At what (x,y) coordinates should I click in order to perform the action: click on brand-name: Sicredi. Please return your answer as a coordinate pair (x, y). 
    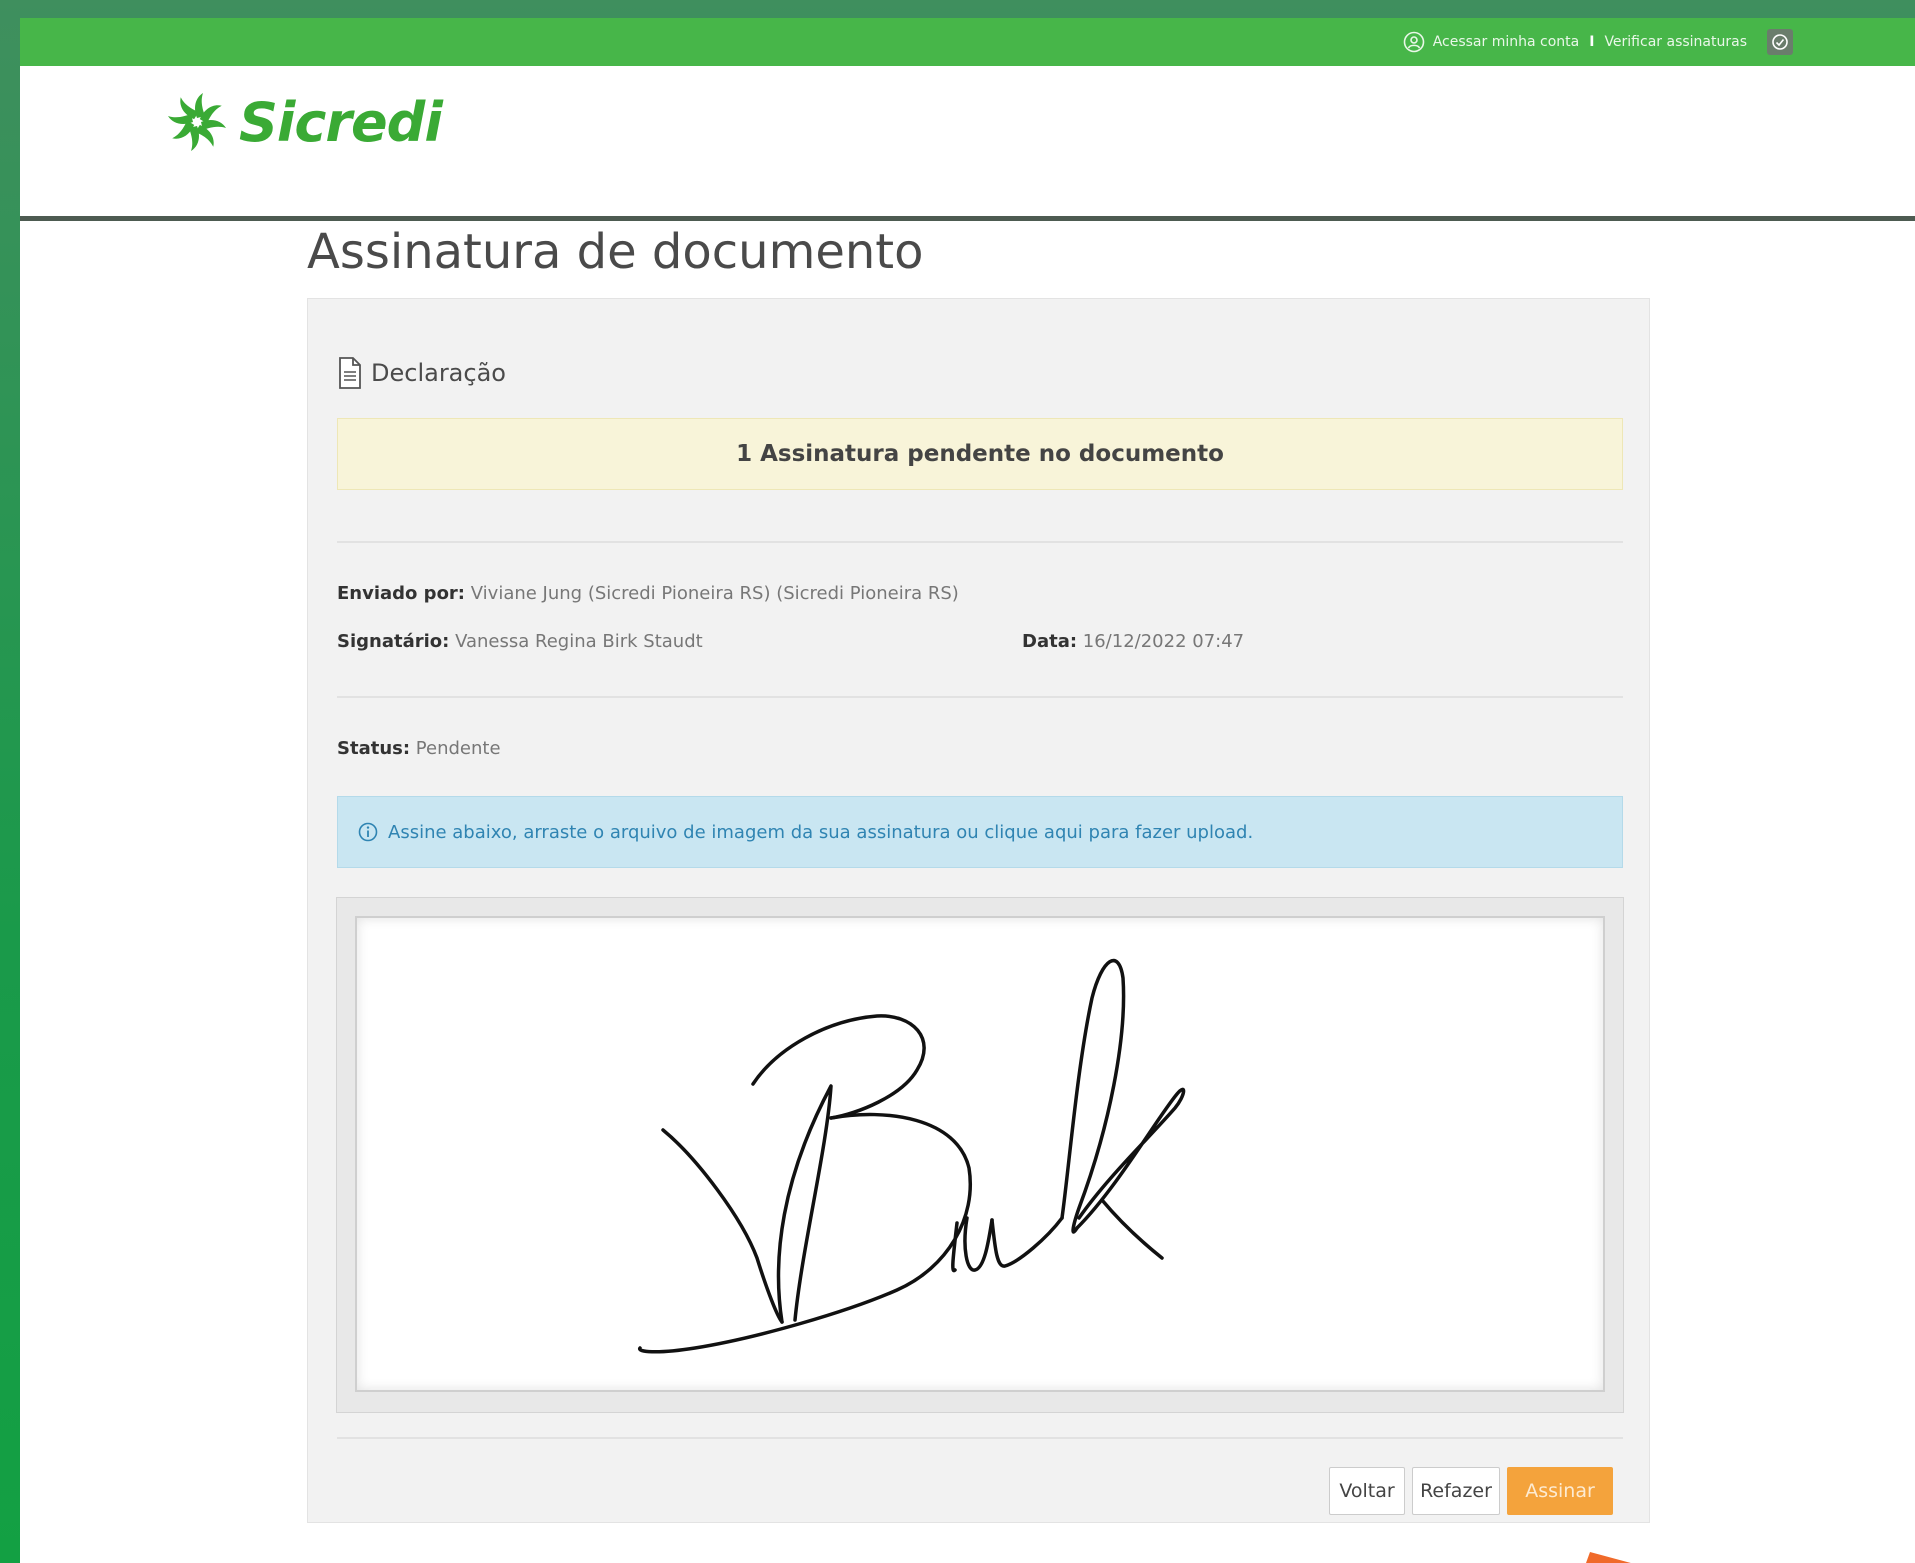
    Looking at the image, I should click on (341, 122).